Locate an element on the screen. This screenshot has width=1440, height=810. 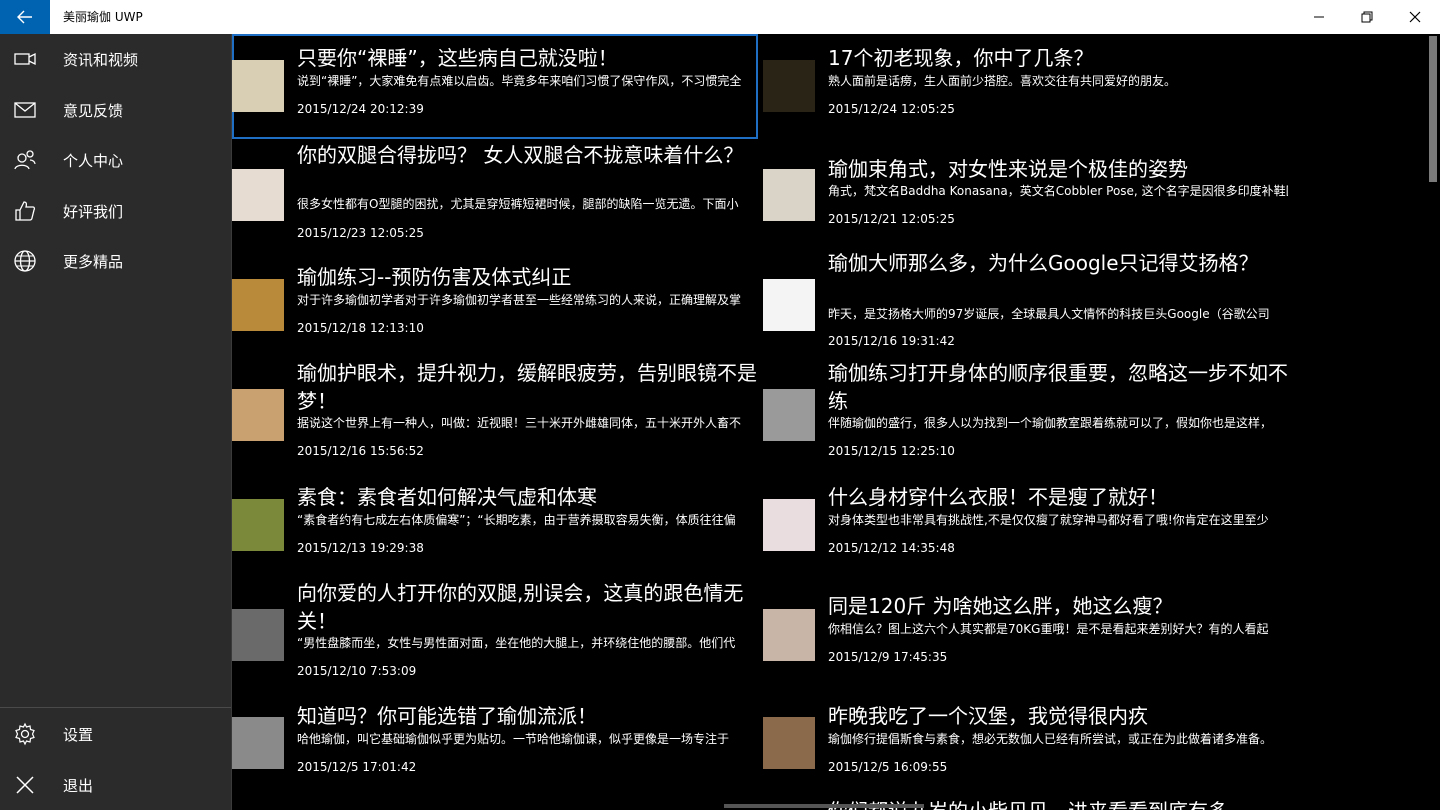
article-summary: 瑜伽修行提倡斯食与素食，想必无数伽人已经有所尝试，或正在为此做着诸多准备。 is located at coordinates (1050, 739).